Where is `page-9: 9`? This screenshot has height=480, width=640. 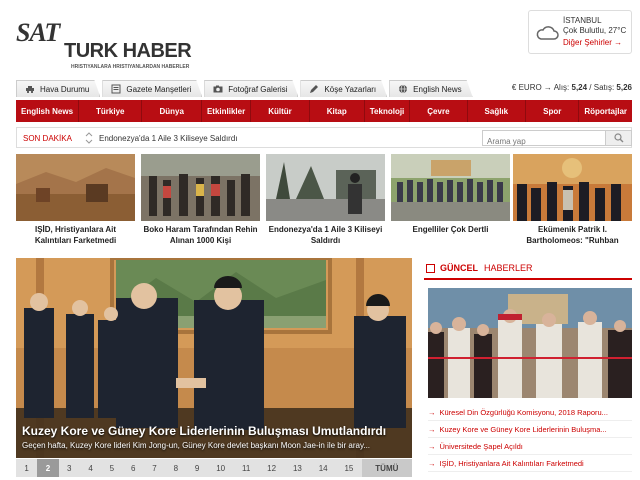
page-9: 9 is located at coordinates (197, 468).